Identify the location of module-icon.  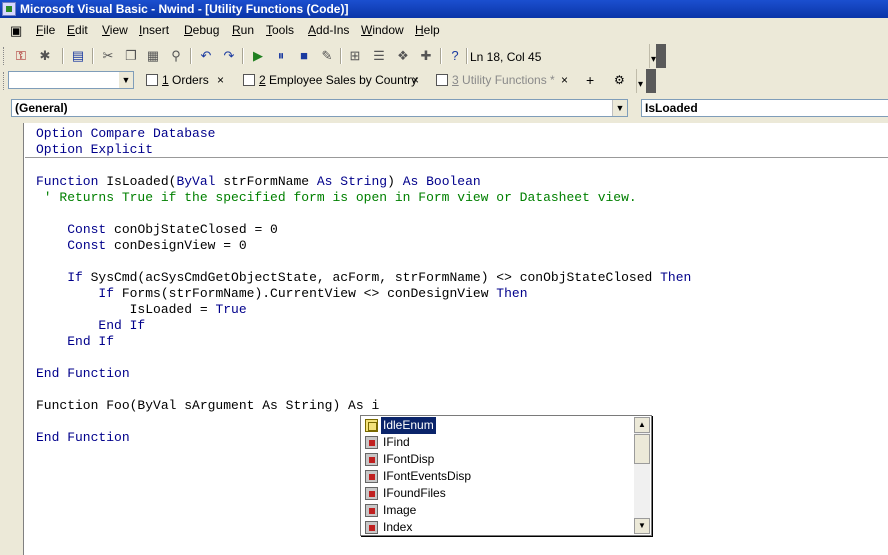
(442, 80).